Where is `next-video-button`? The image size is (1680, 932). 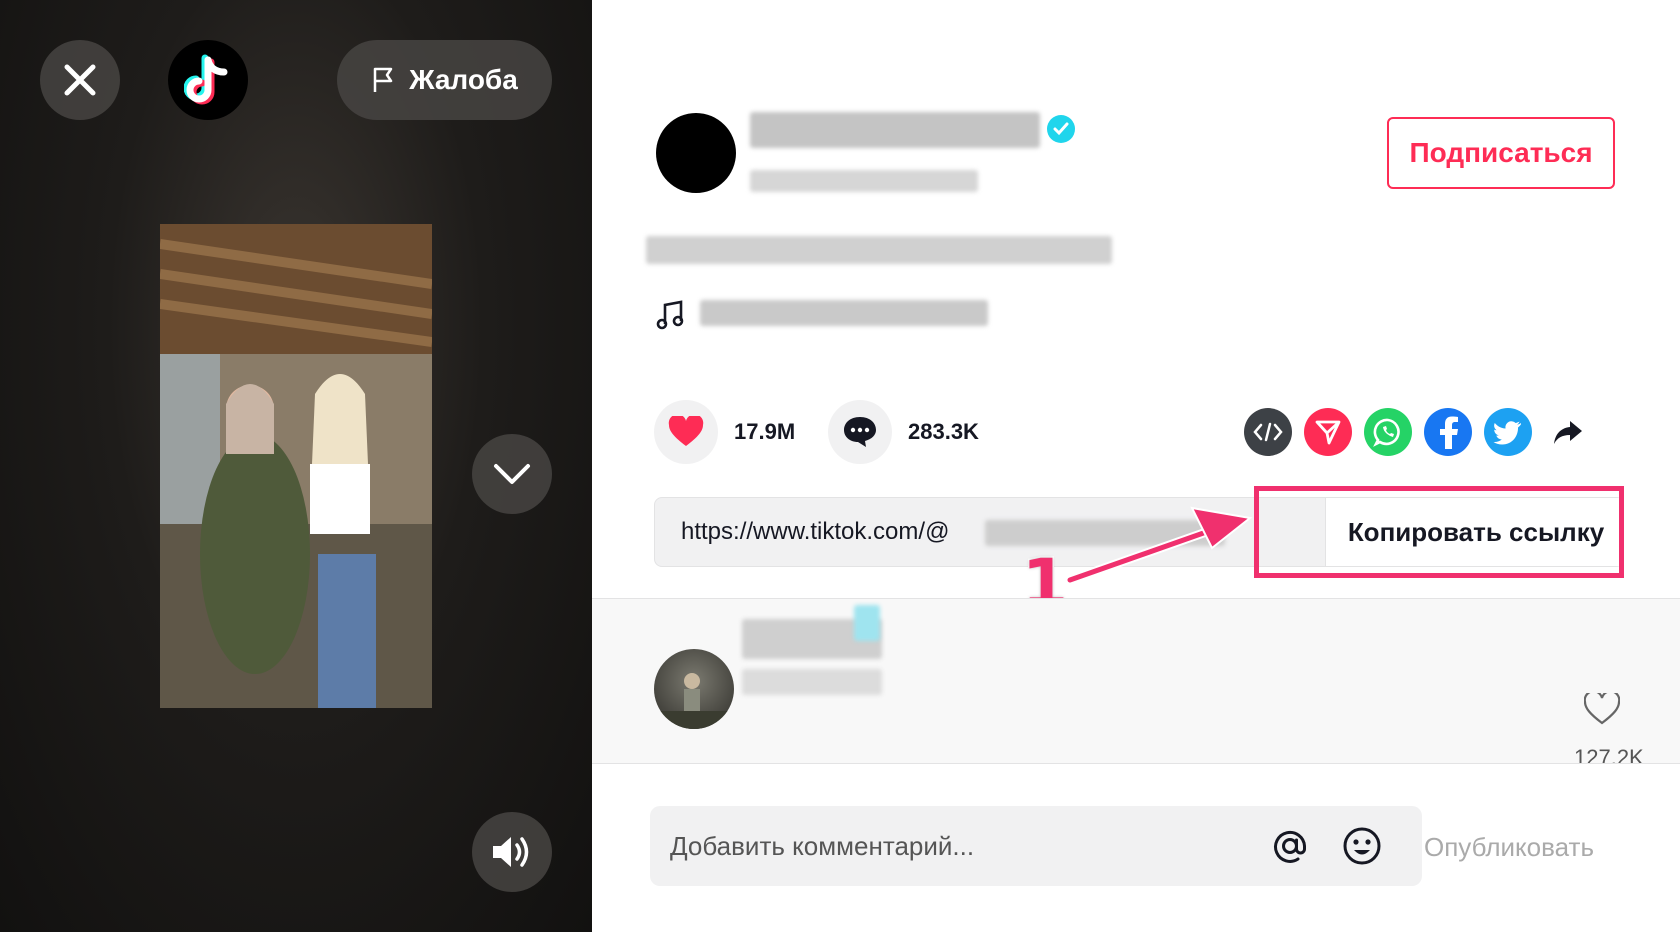
next-video-button is located at coordinates (512, 474).